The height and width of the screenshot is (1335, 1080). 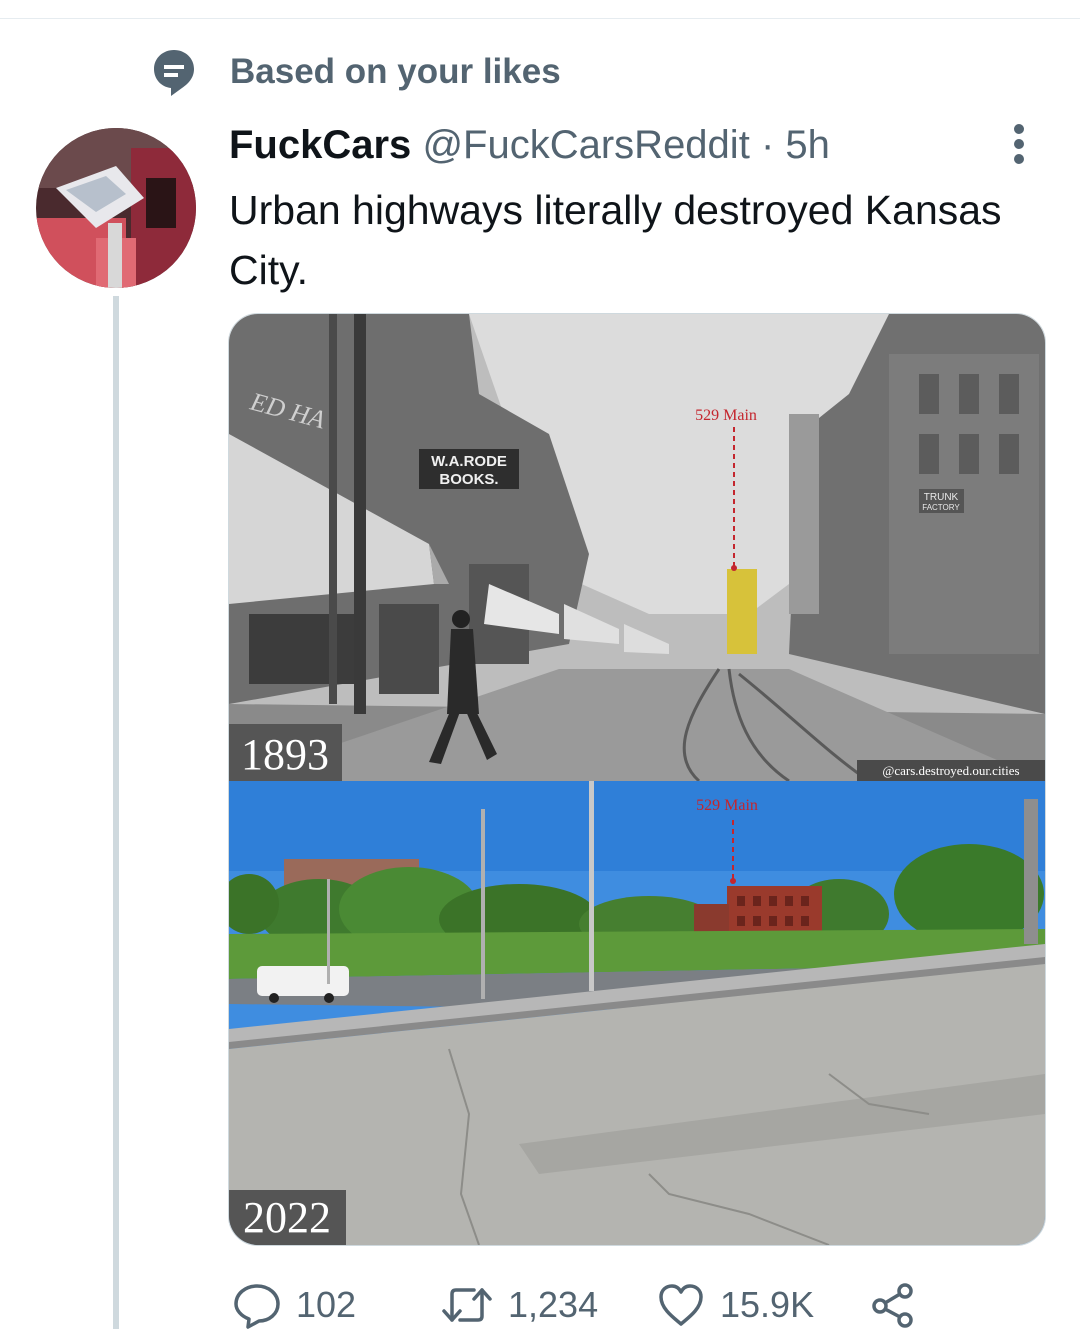 I want to click on share-icon, so click(x=892, y=1305).